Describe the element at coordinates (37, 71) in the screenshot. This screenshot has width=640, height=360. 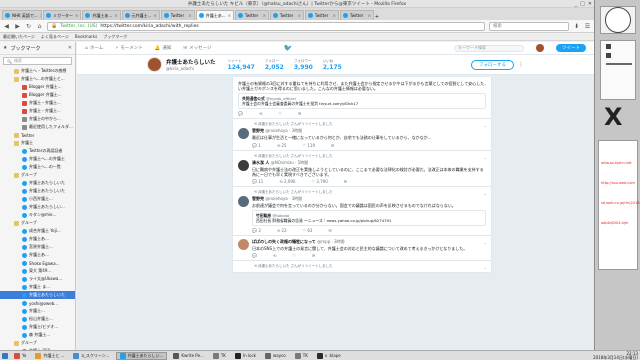
I see `sidebar-bookmark-item: 弁護士へ・Twitterの感想` at that location.